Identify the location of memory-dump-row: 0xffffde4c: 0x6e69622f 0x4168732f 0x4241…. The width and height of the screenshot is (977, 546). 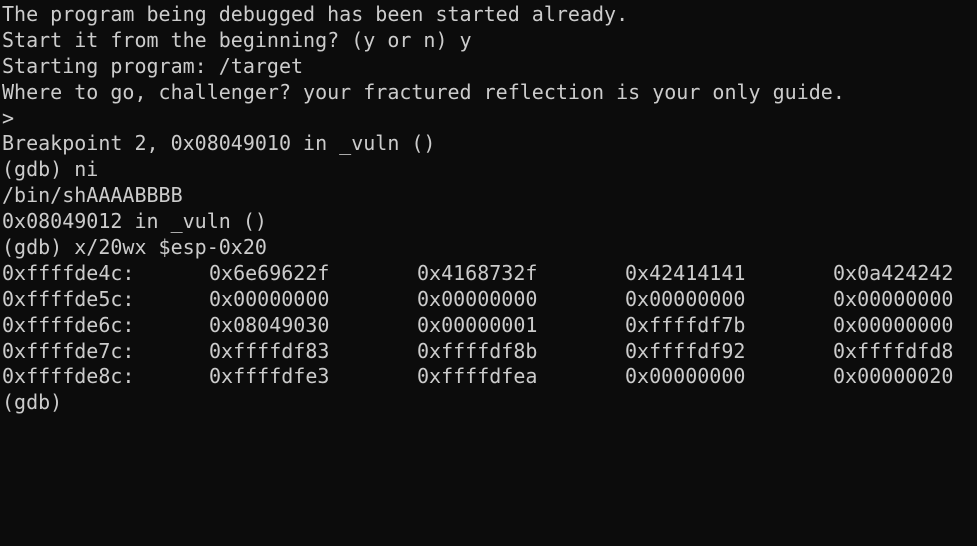
(489, 274).